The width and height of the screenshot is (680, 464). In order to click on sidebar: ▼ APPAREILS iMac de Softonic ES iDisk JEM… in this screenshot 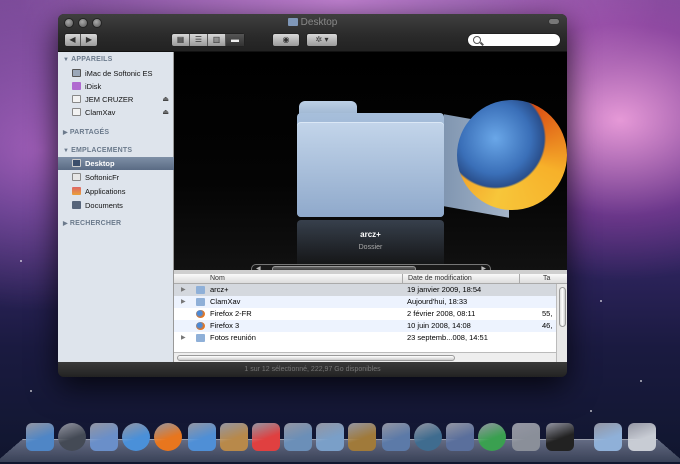, I will do `click(116, 207)`.